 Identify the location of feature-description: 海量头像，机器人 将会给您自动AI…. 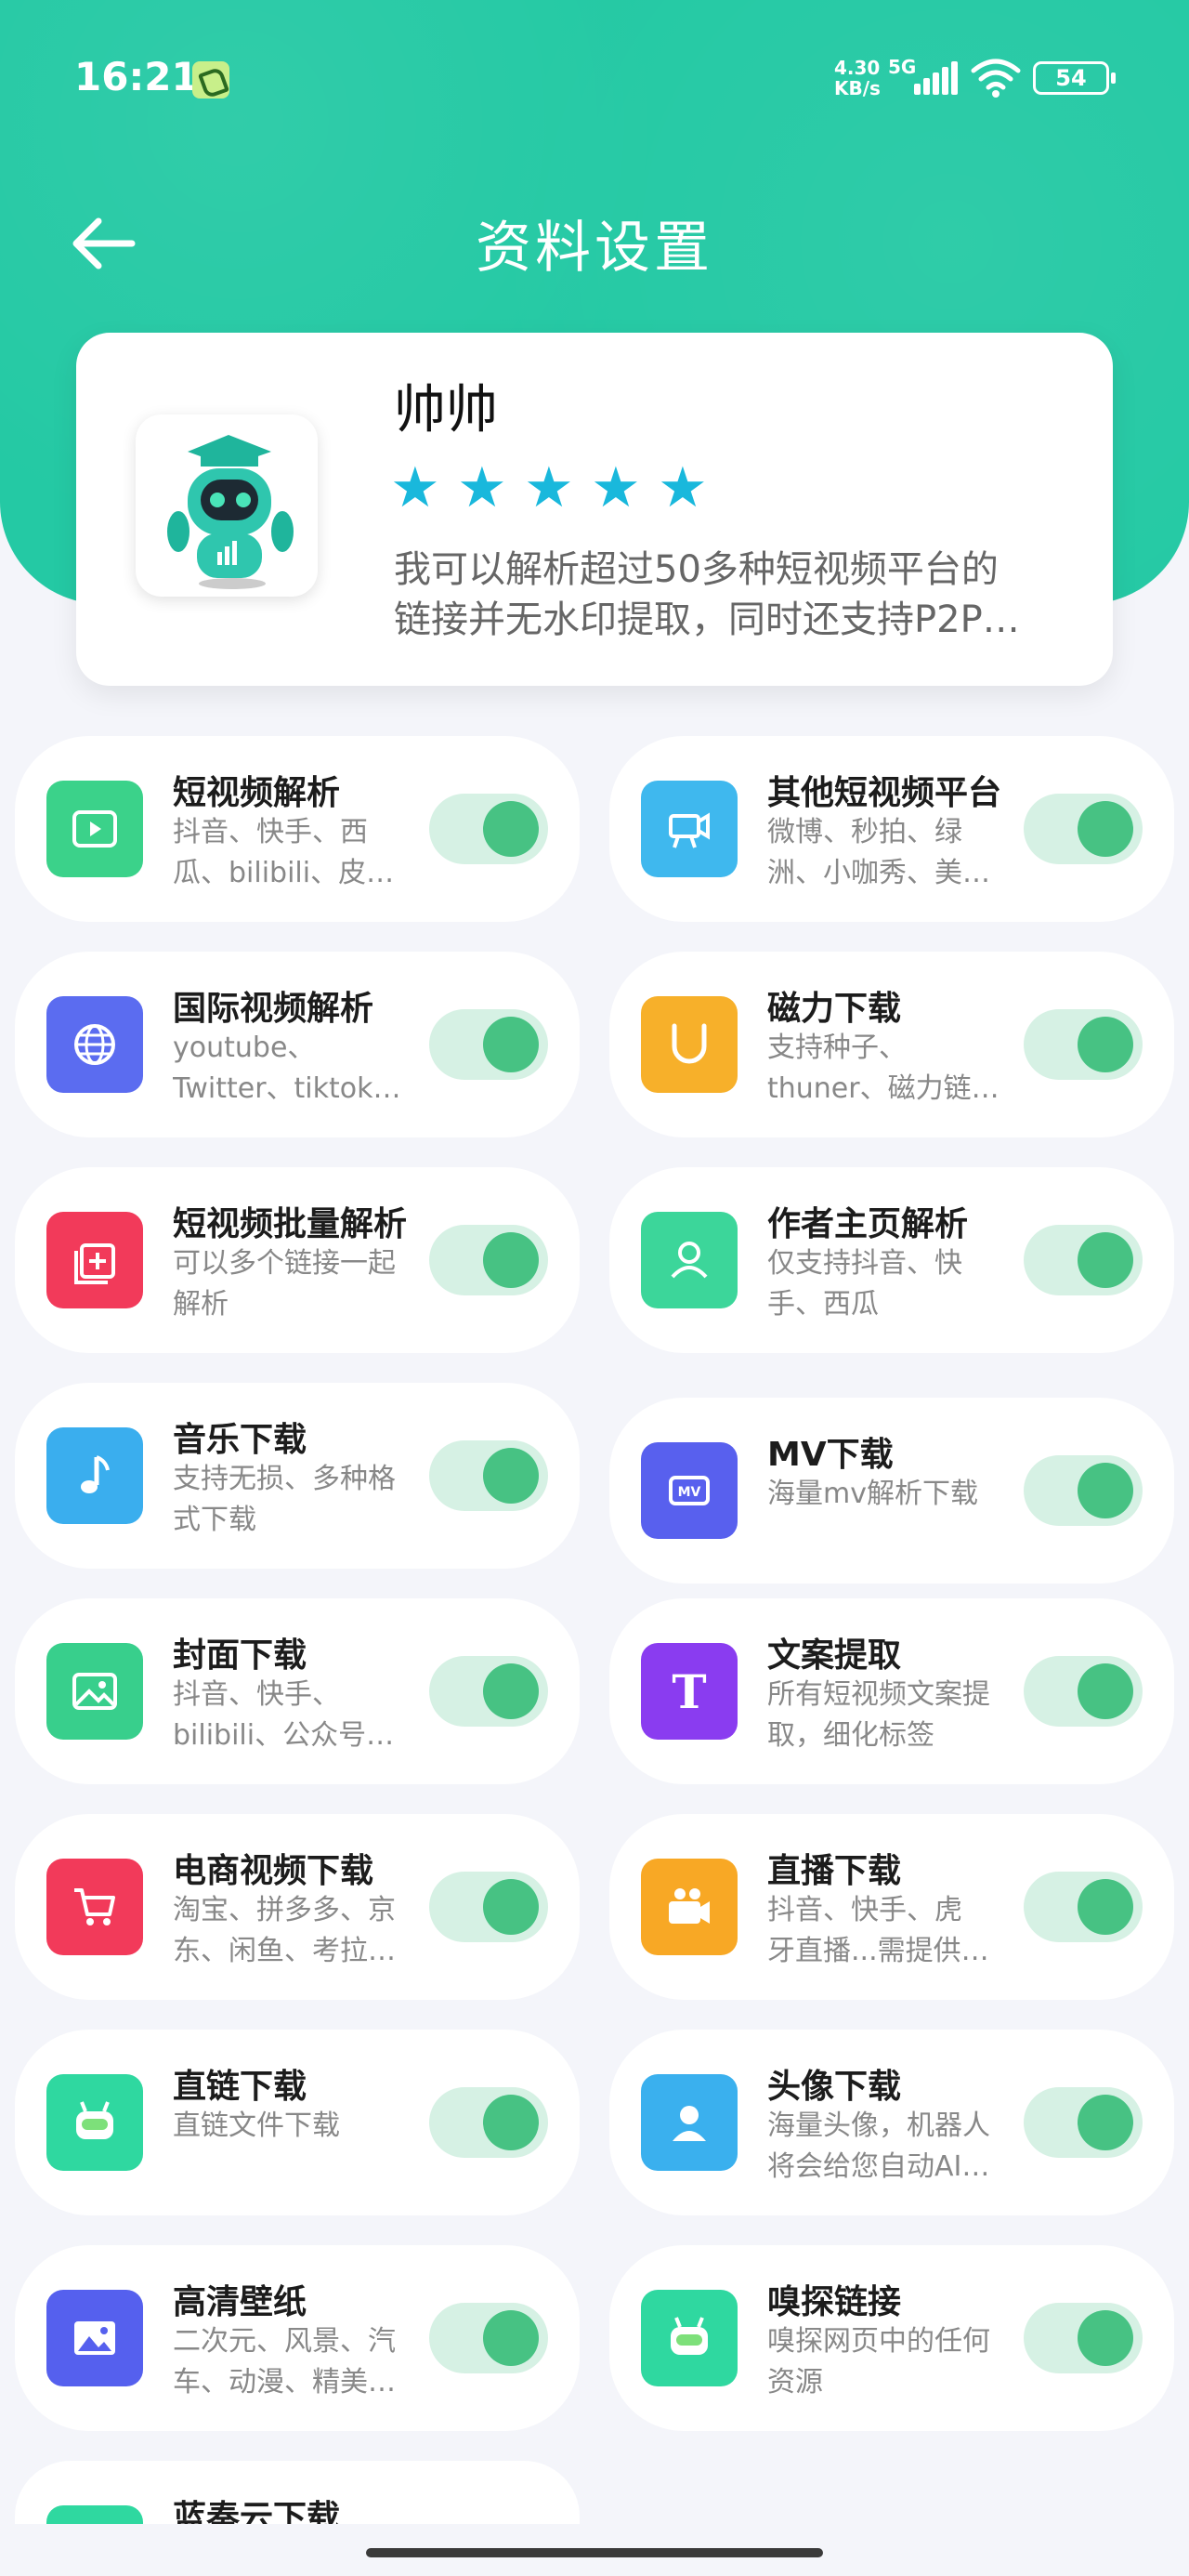
(879, 2146).